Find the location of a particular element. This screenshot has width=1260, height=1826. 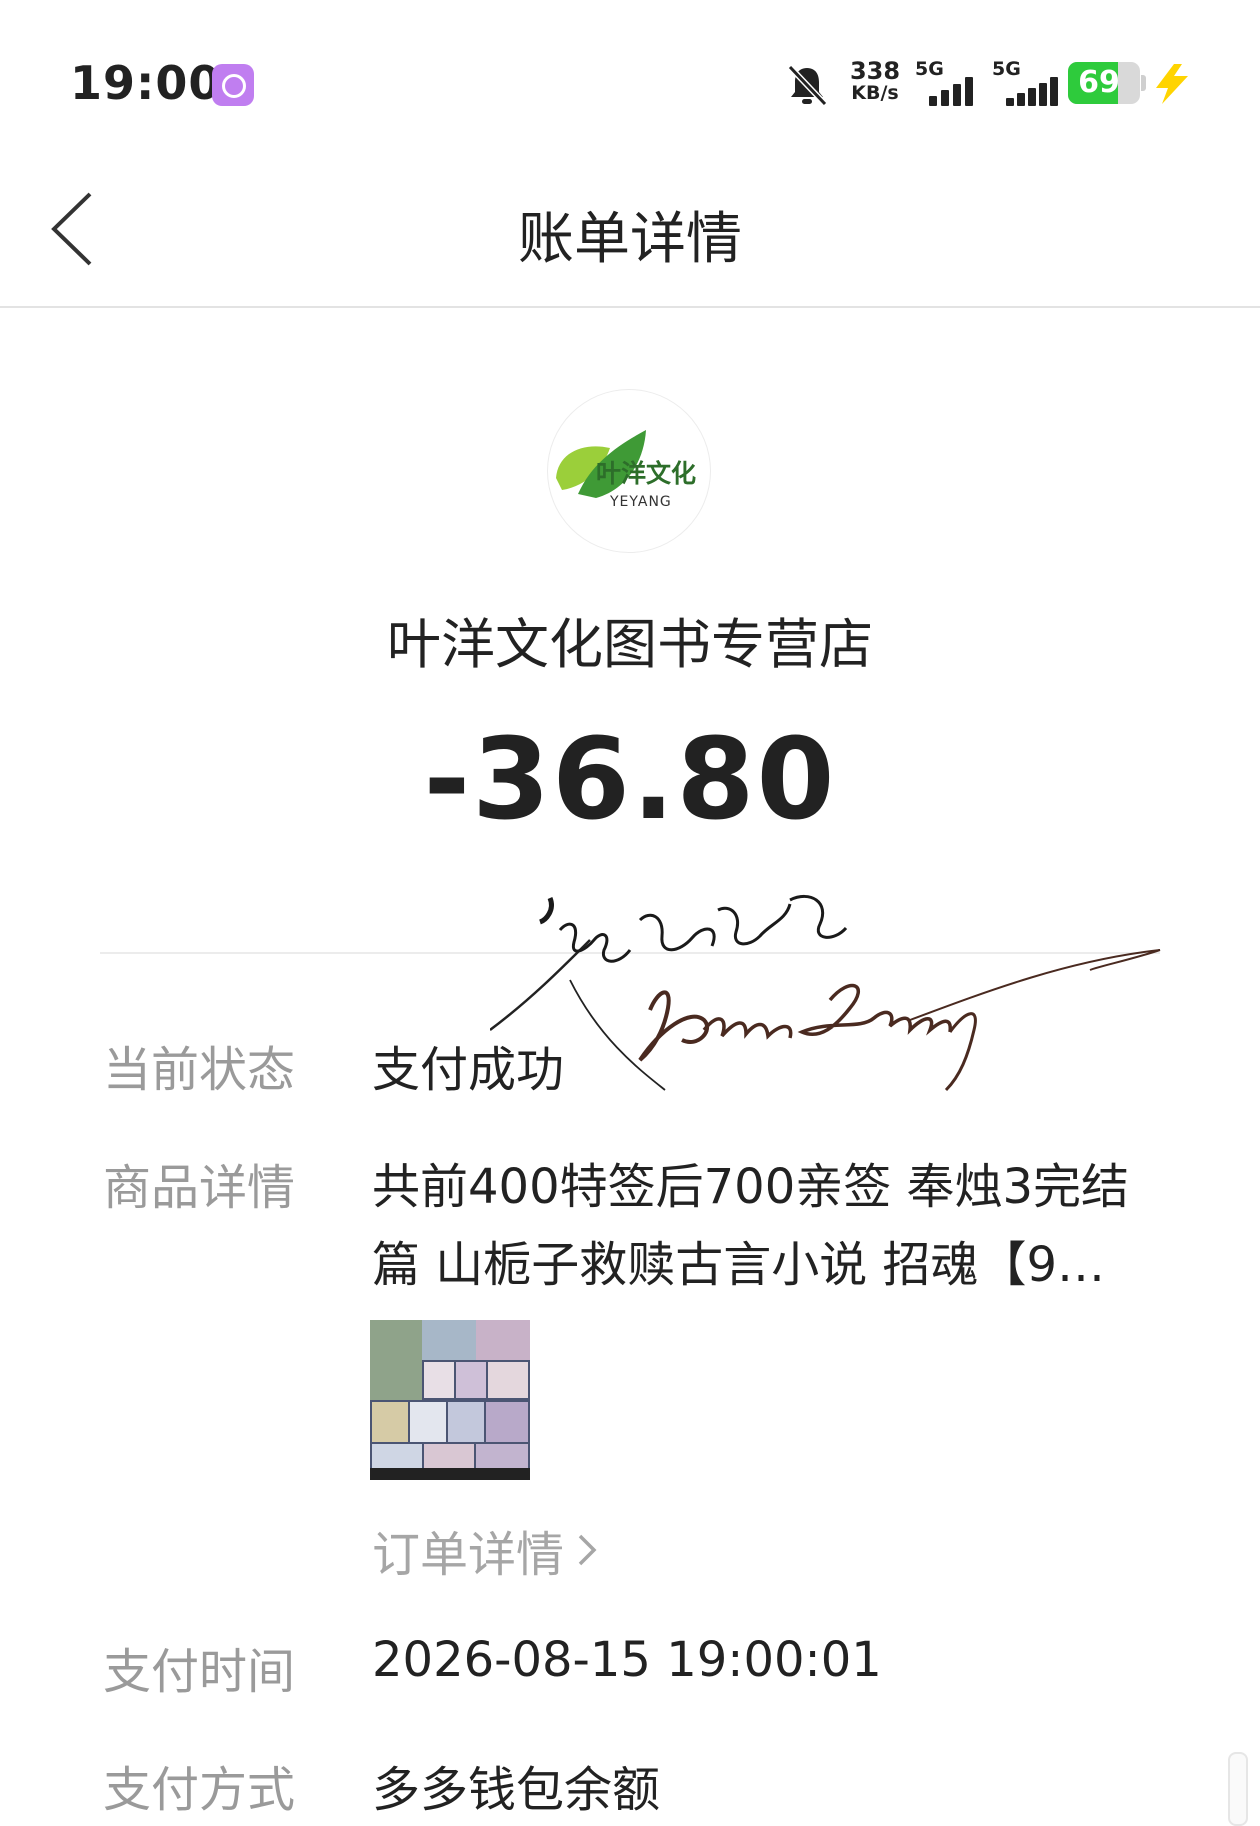

chevron-right-icon is located at coordinates (587, 1550).